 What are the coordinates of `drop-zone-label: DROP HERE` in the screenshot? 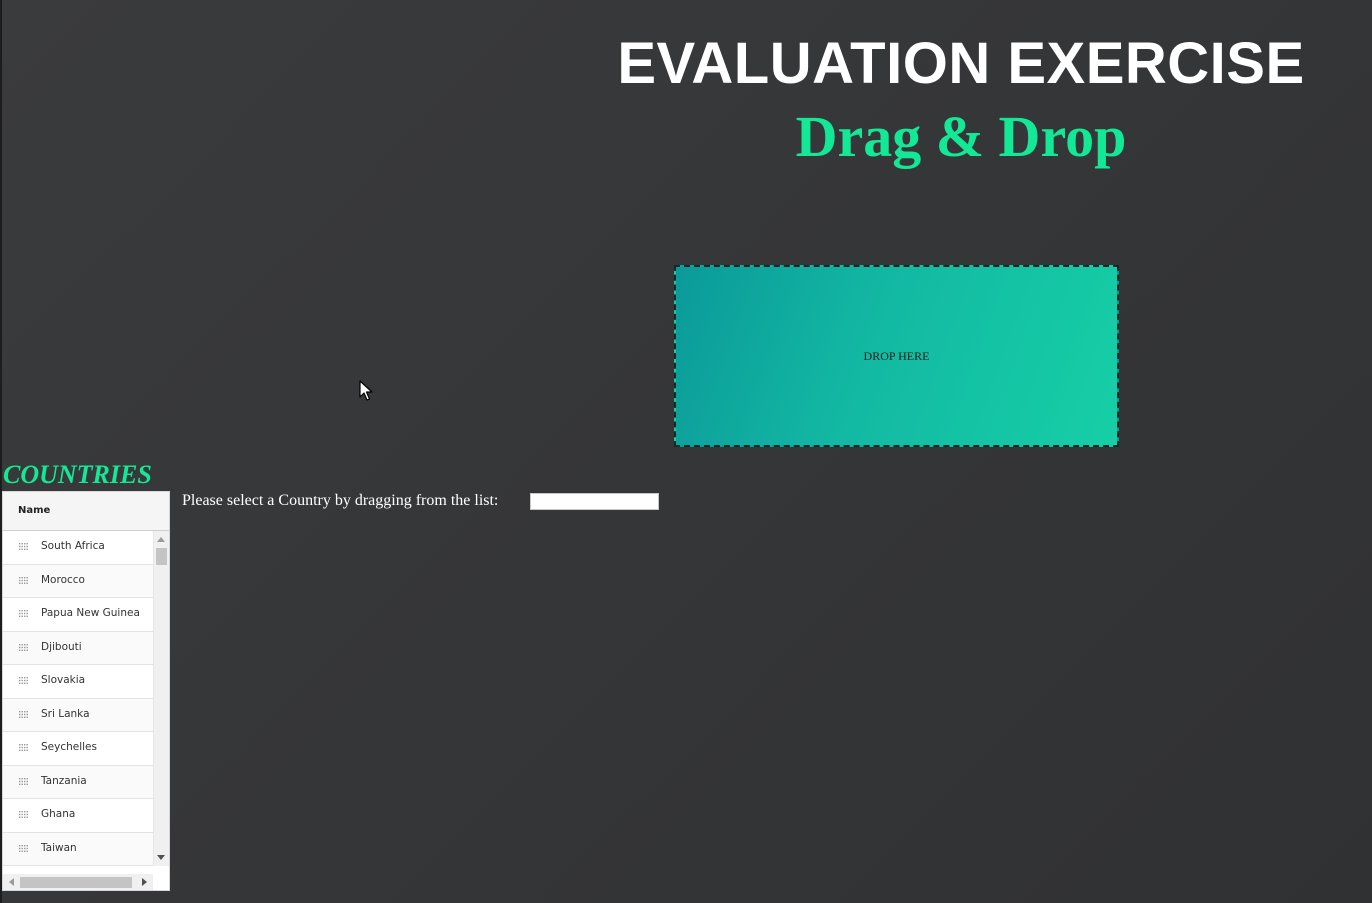 It's located at (896, 355).